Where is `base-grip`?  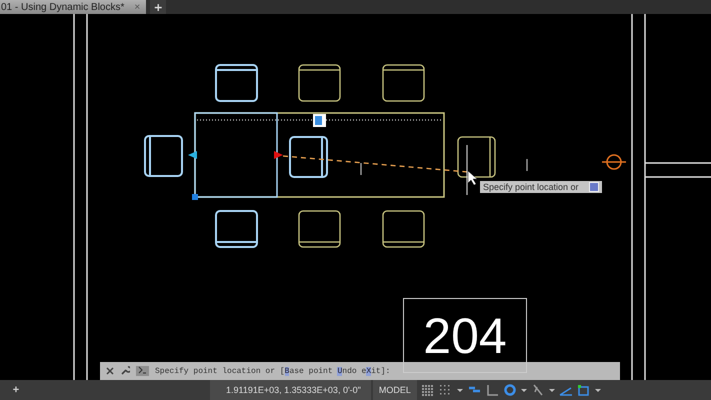 base-grip is located at coordinates (195, 197).